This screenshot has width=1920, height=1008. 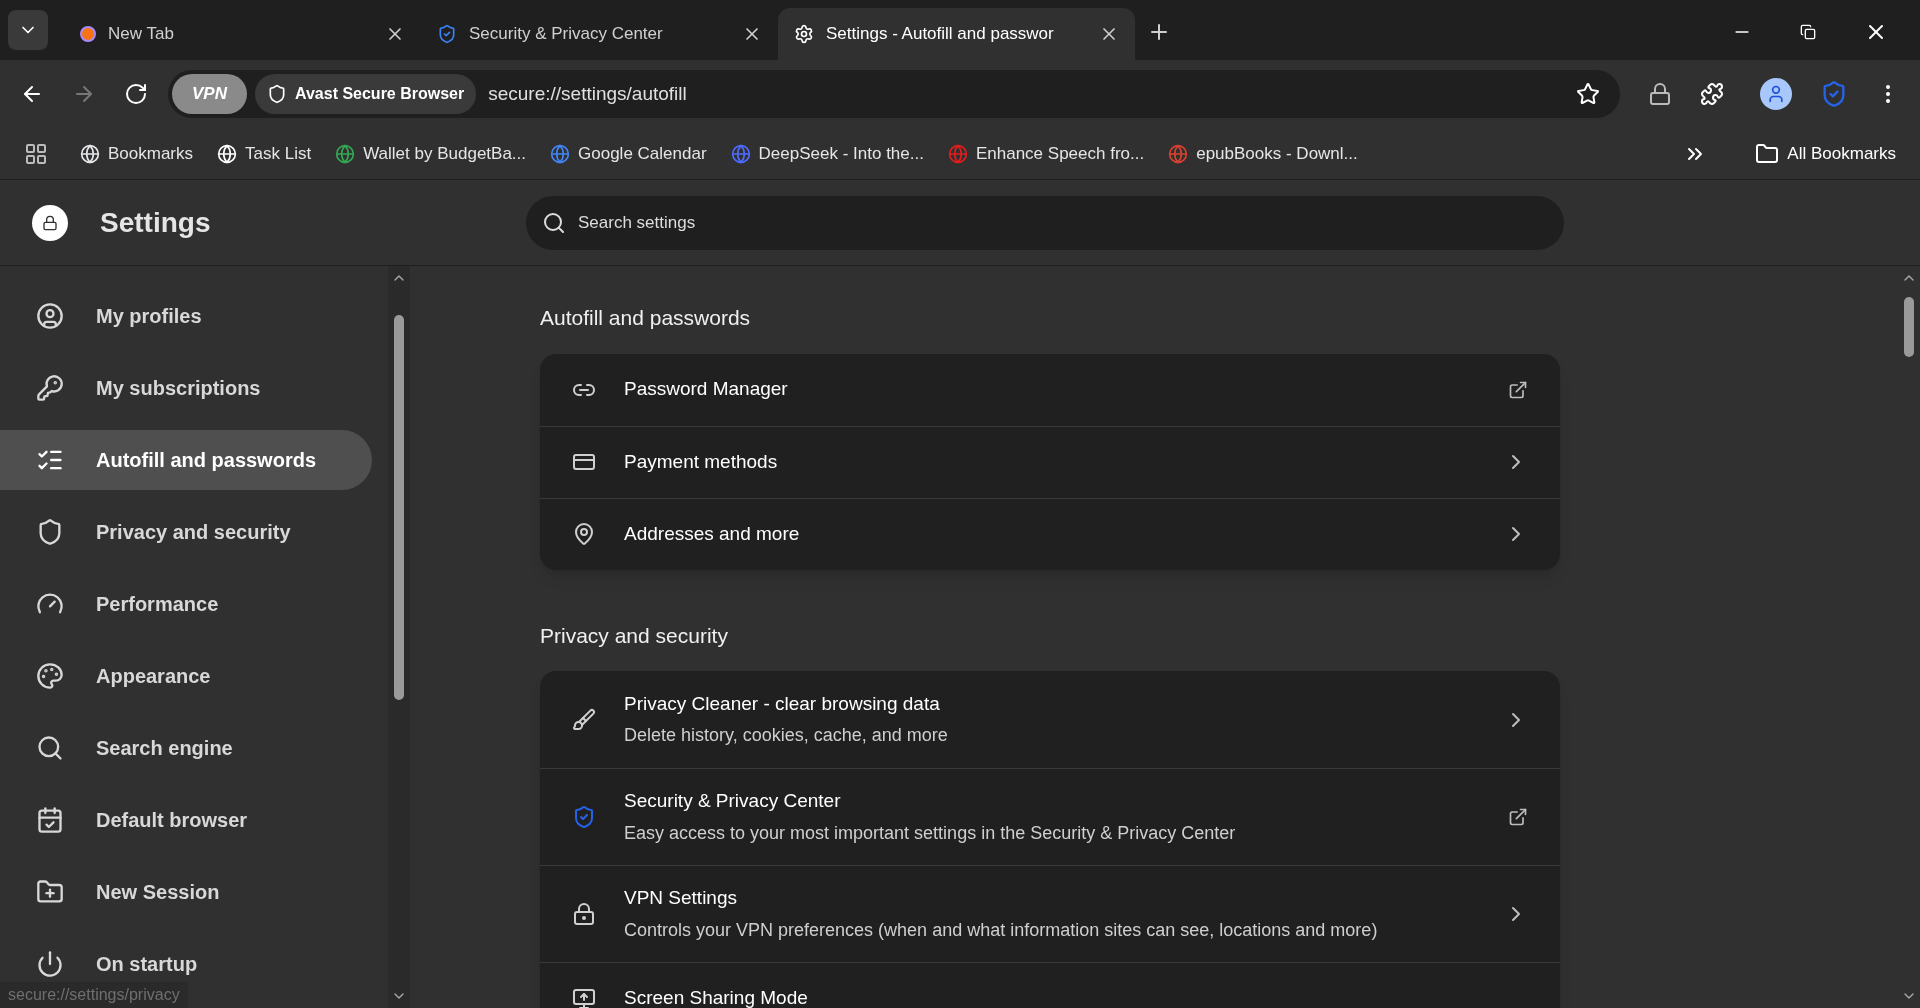 I want to click on row-title: Password Manager, so click(x=706, y=389).